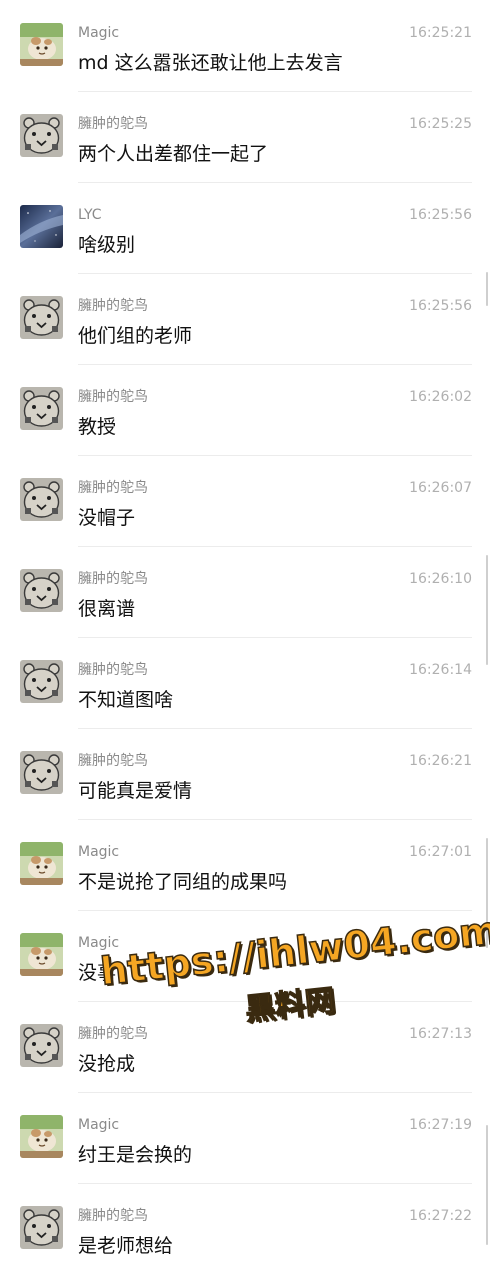 This screenshot has width=490, height=1280. What do you see at coordinates (440, 397) in the screenshot?
I see `message-time: 16:26:02` at bounding box center [440, 397].